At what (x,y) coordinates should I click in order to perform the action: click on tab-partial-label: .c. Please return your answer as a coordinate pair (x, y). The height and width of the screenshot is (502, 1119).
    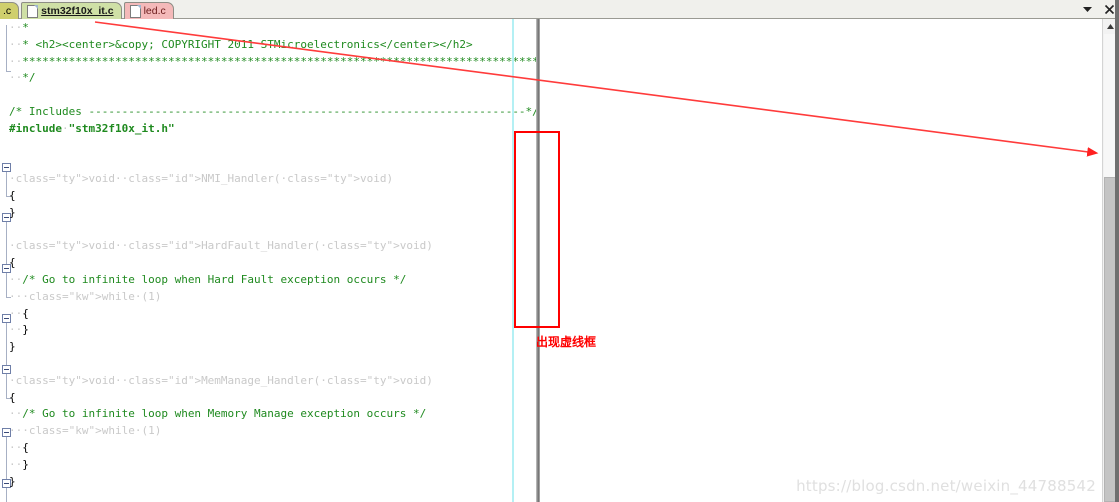
    Looking at the image, I should click on (7, 10).